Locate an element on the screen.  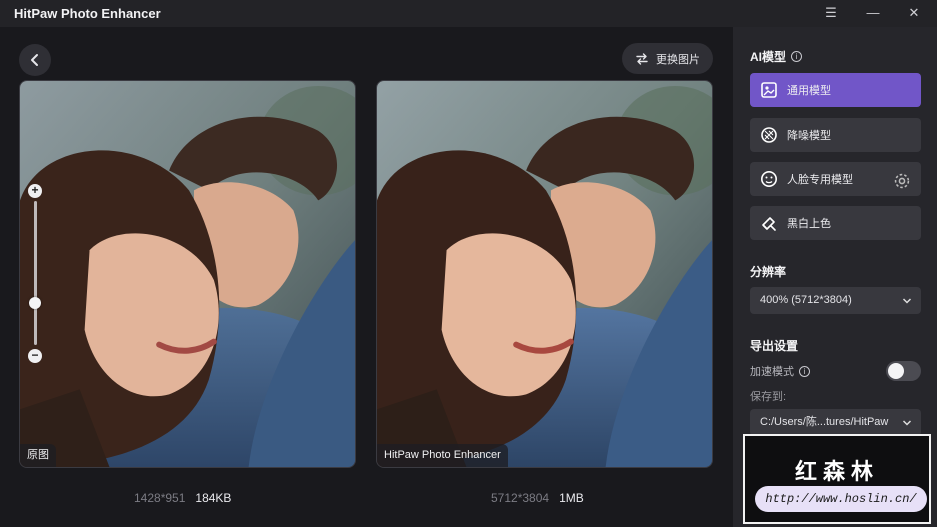
enhanced-dimensions: 5712*3804 is located at coordinates (520, 498).